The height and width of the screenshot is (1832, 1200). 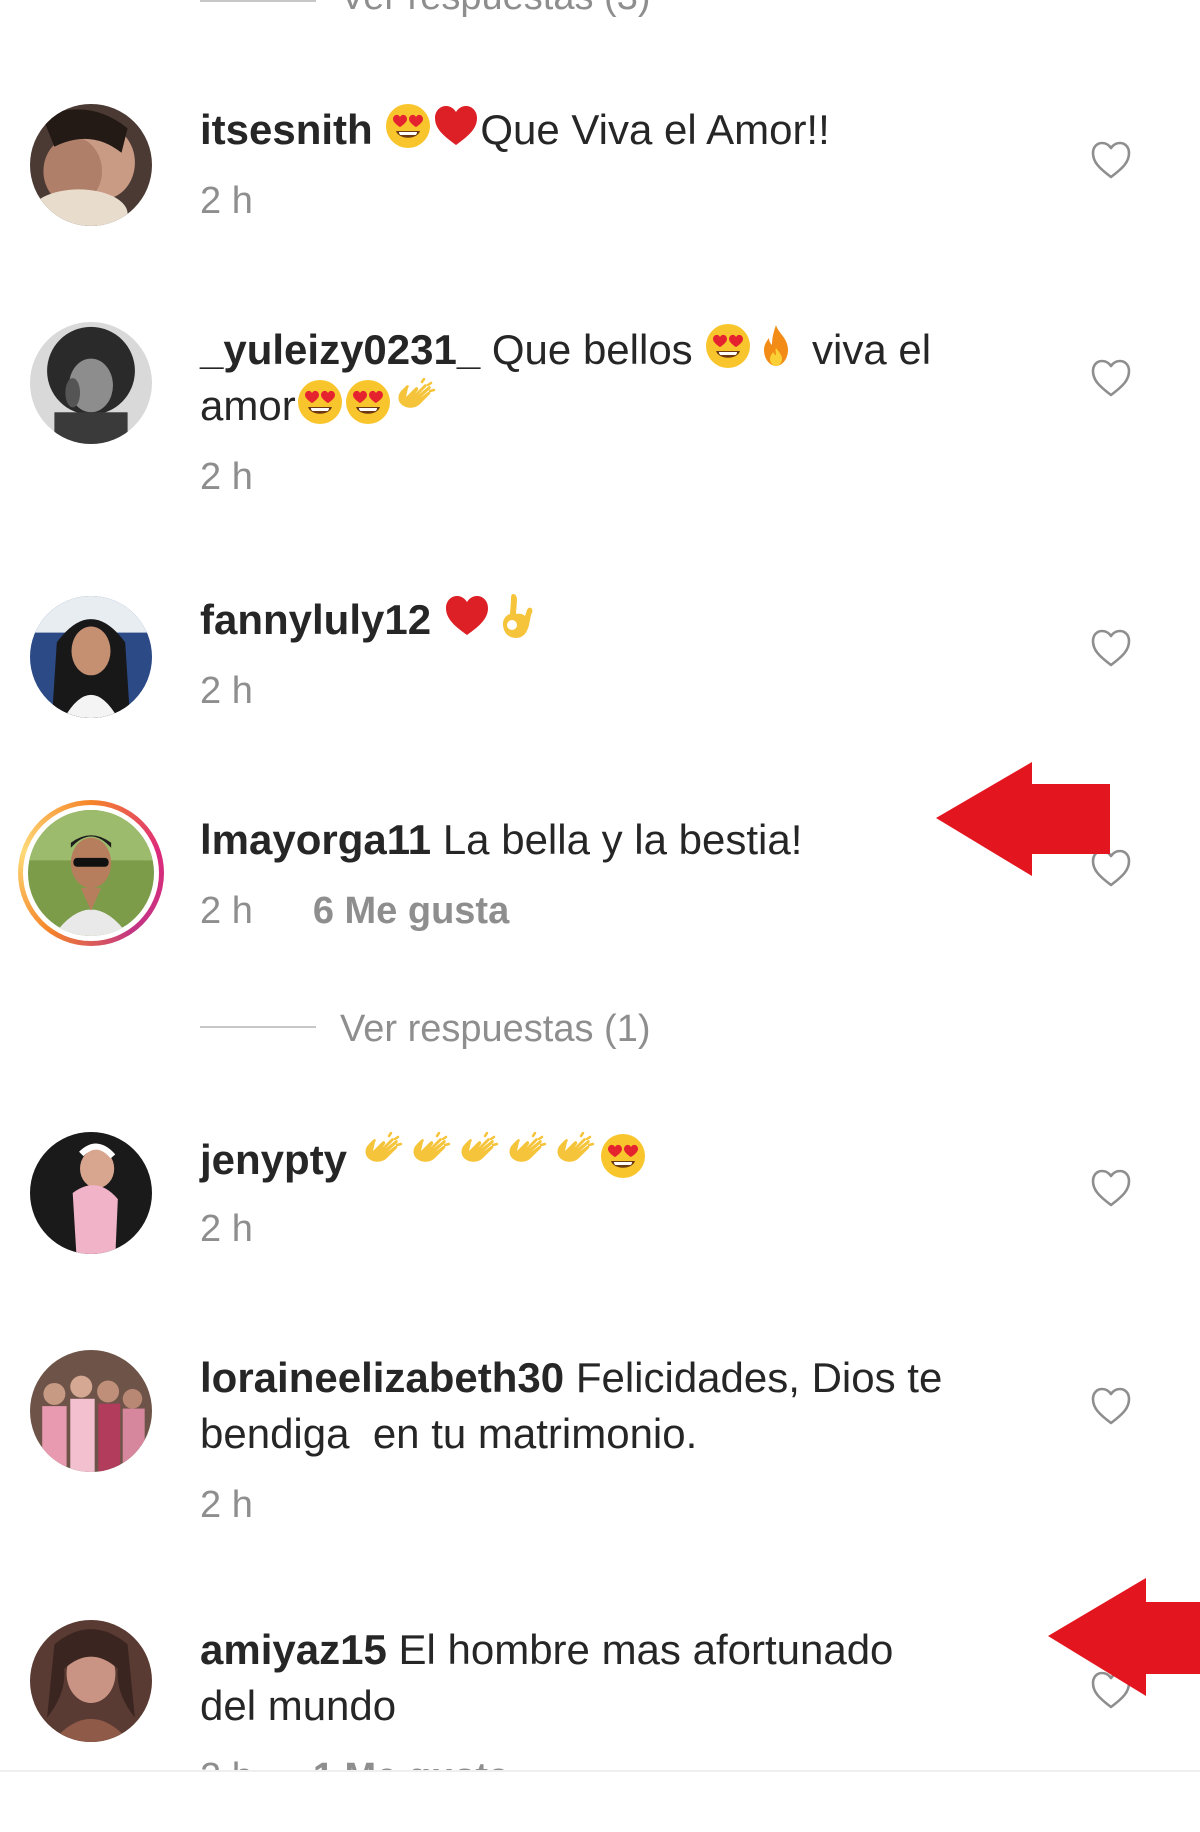 What do you see at coordinates (630, 620) in the screenshot?
I see `comment-text: fannyluly12` at bounding box center [630, 620].